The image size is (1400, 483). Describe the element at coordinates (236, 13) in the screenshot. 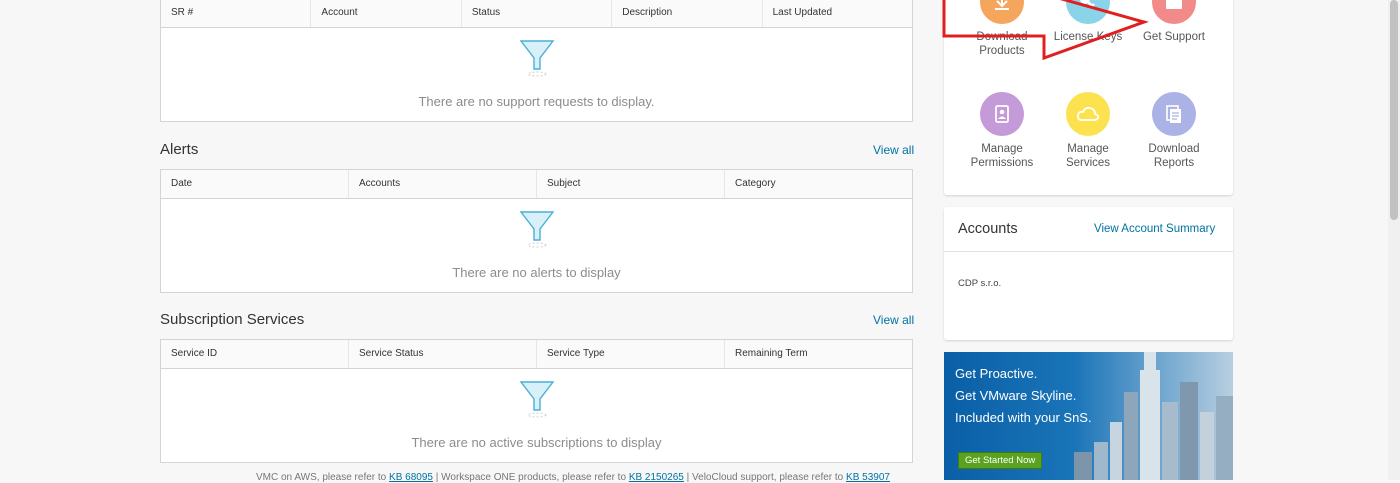

I see `column-sr-number: SR #` at that location.